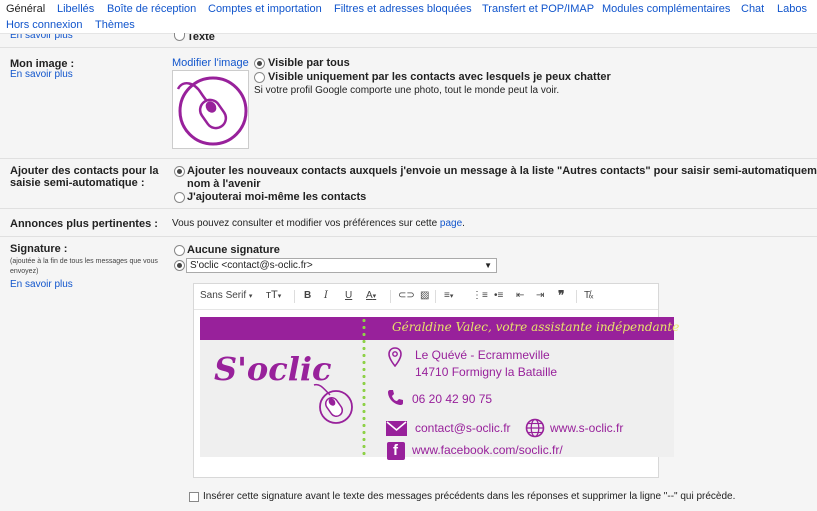 This screenshot has width=817, height=511. Describe the element at coordinates (666, 9) in the screenshot. I see `tab-addons: Modules complémentaires` at that location.